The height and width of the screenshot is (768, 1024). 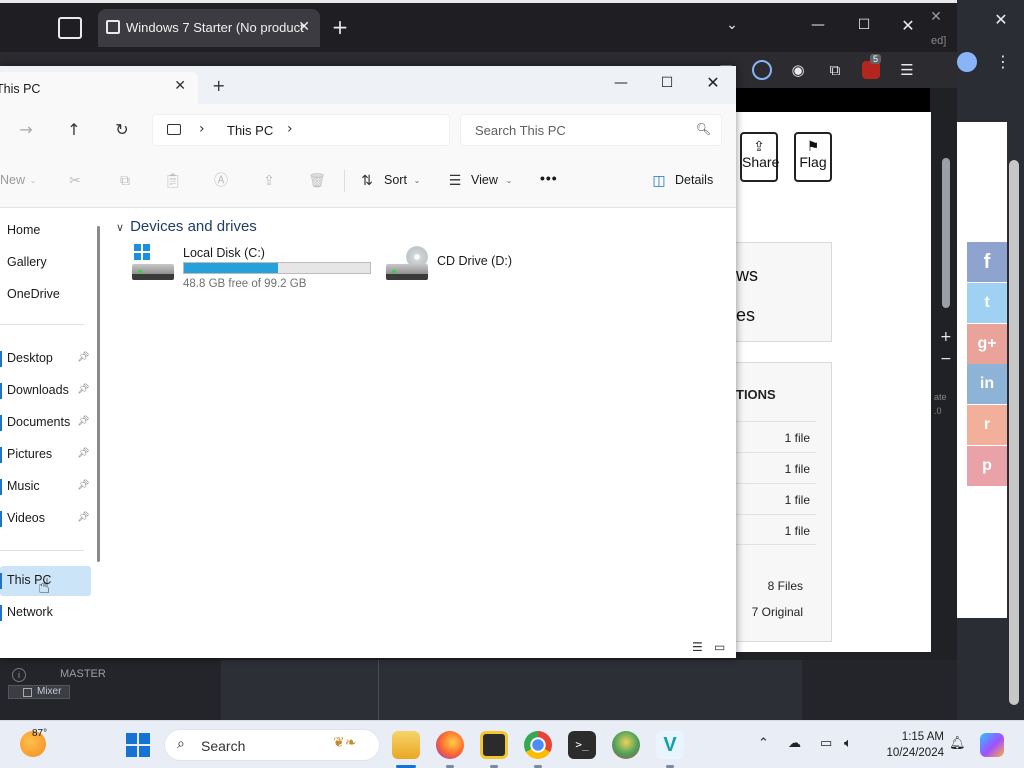 I want to click on nav-item-downloads: Downloads 📌︎, so click(x=45, y=391).